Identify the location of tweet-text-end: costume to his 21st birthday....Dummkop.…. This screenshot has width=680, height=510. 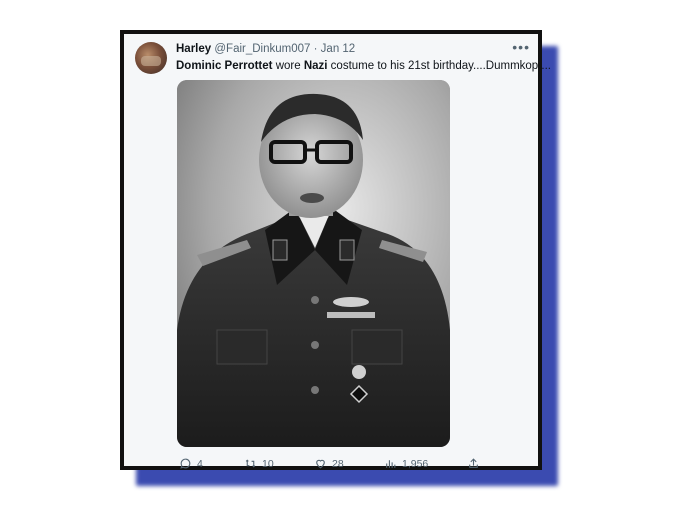
(439, 66).